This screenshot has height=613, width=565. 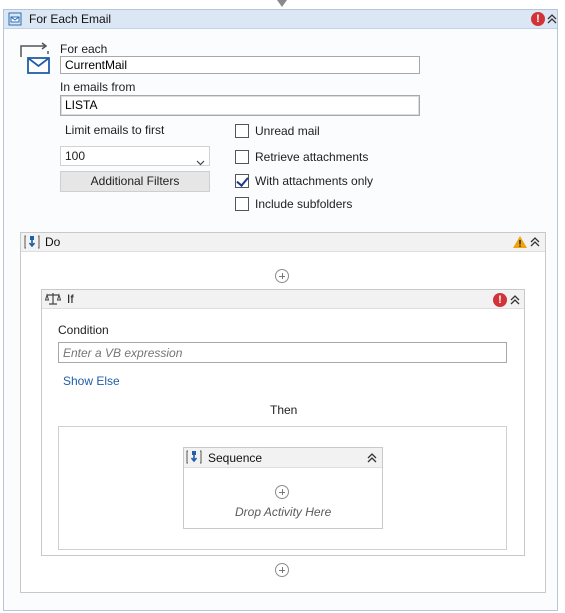 What do you see at coordinates (83, 330) in the screenshot?
I see `condition-label: Condition` at bounding box center [83, 330].